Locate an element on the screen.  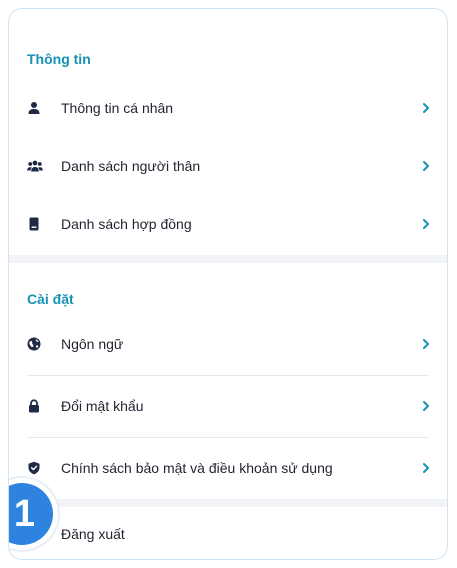
menu-item-contracts-list: Danh sách hợp đồng is located at coordinates (228, 224).